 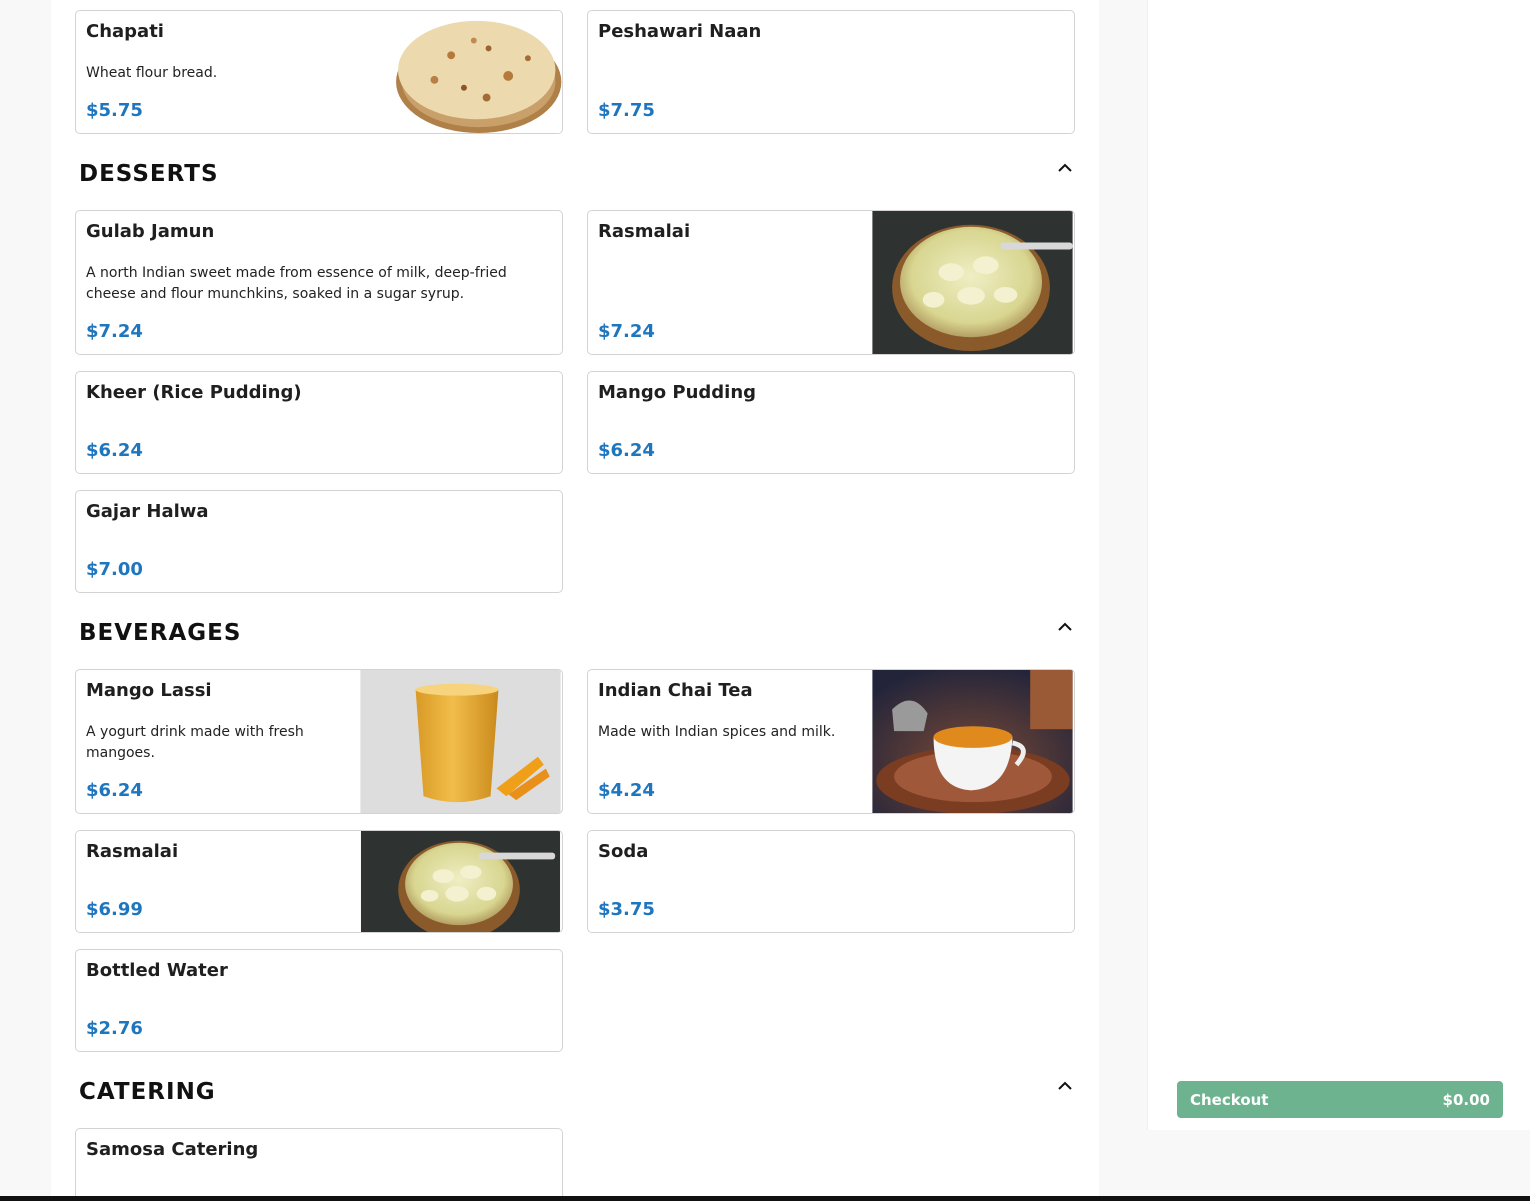 What do you see at coordinates (114, 909) in the screenshot?
I see `item-price: $6.99` at bounding box center [114, 909].